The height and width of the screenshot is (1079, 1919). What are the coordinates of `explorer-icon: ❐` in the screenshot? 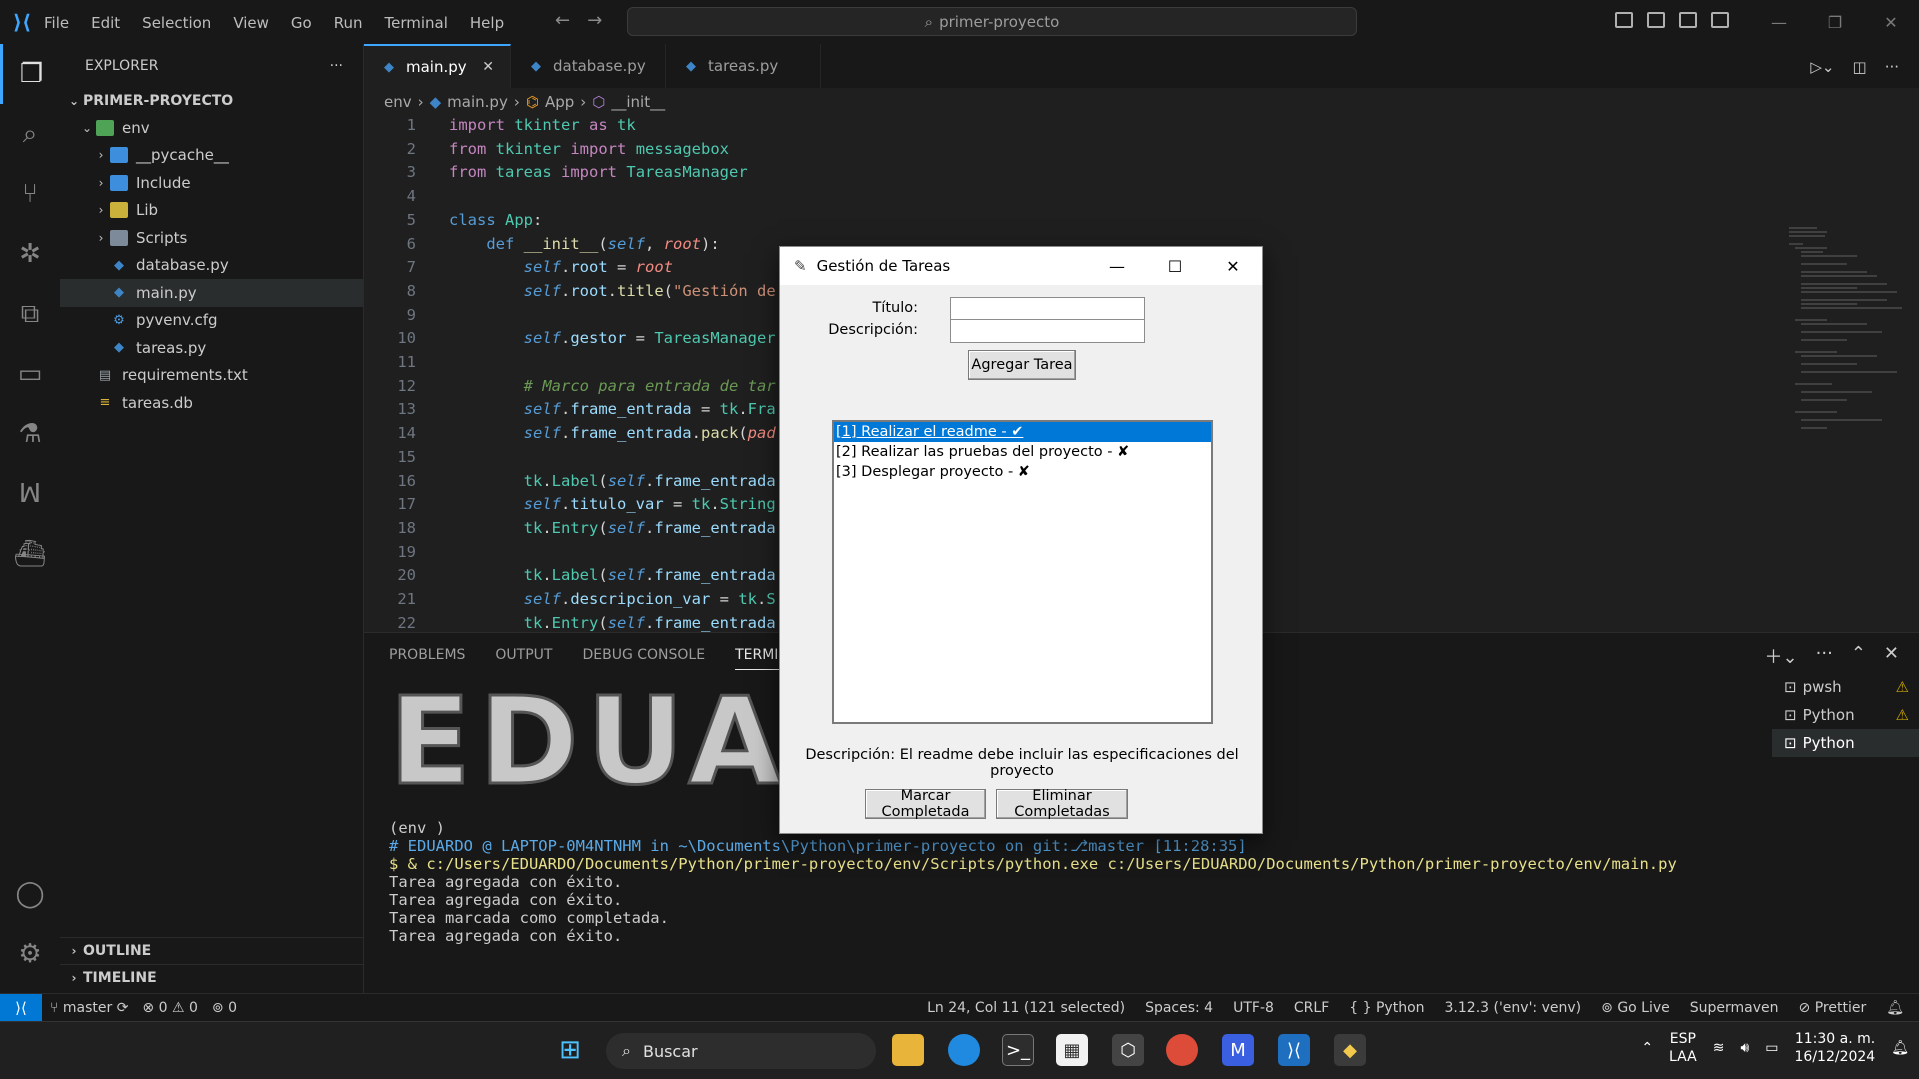 It's located at (30, 74).